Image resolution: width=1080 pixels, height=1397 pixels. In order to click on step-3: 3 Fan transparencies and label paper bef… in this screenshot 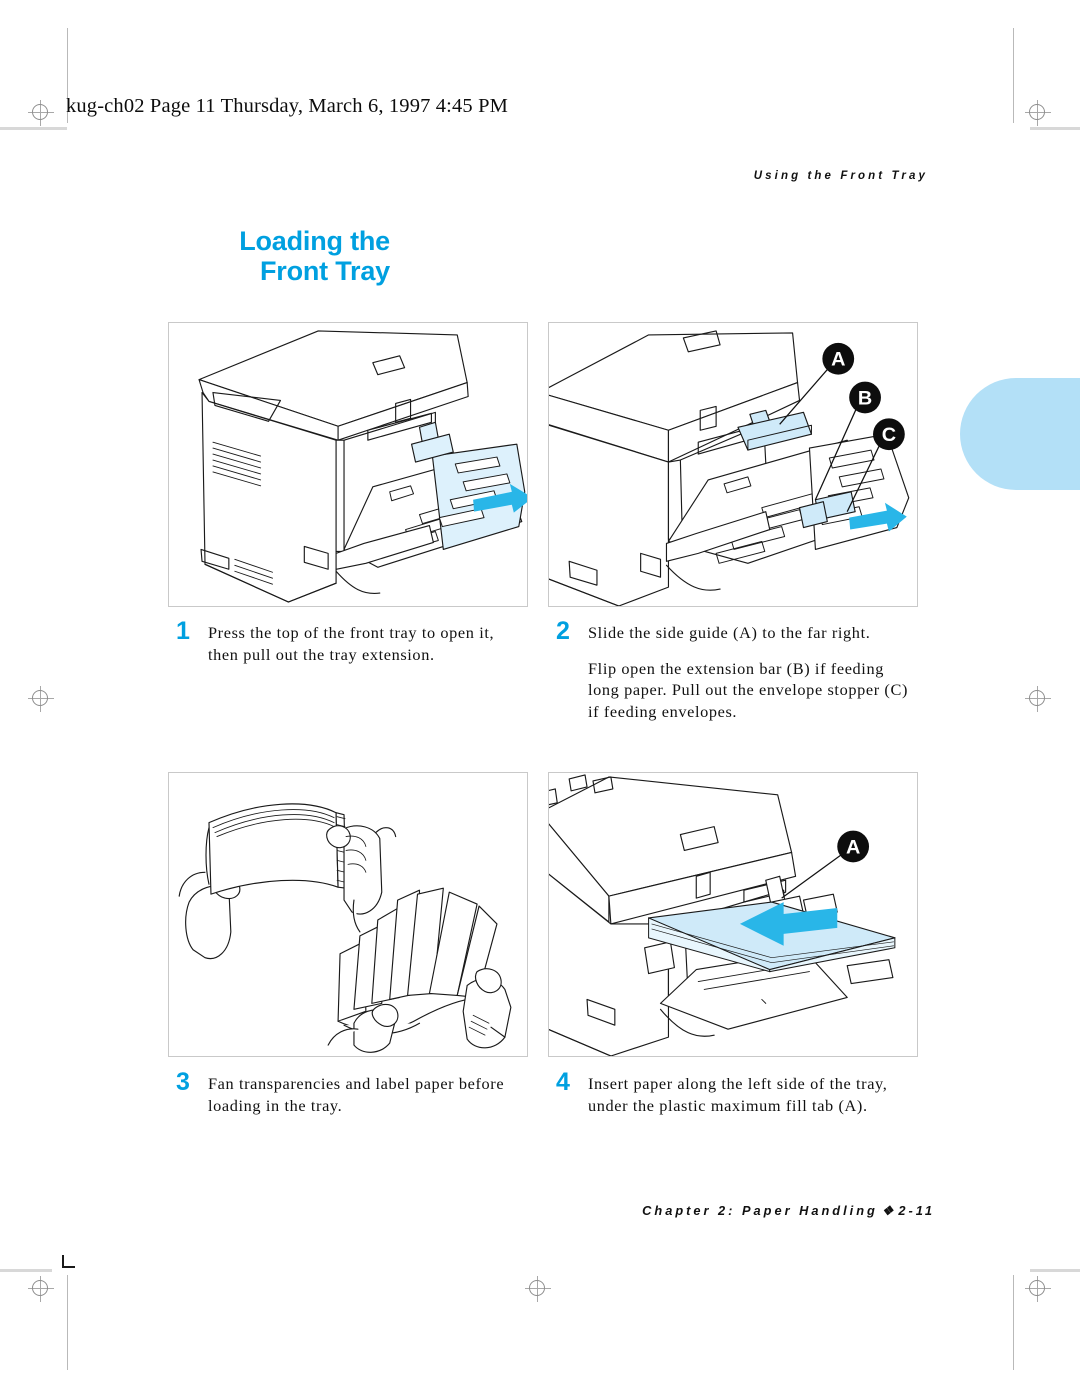, I will do `click(348, 1092)`.